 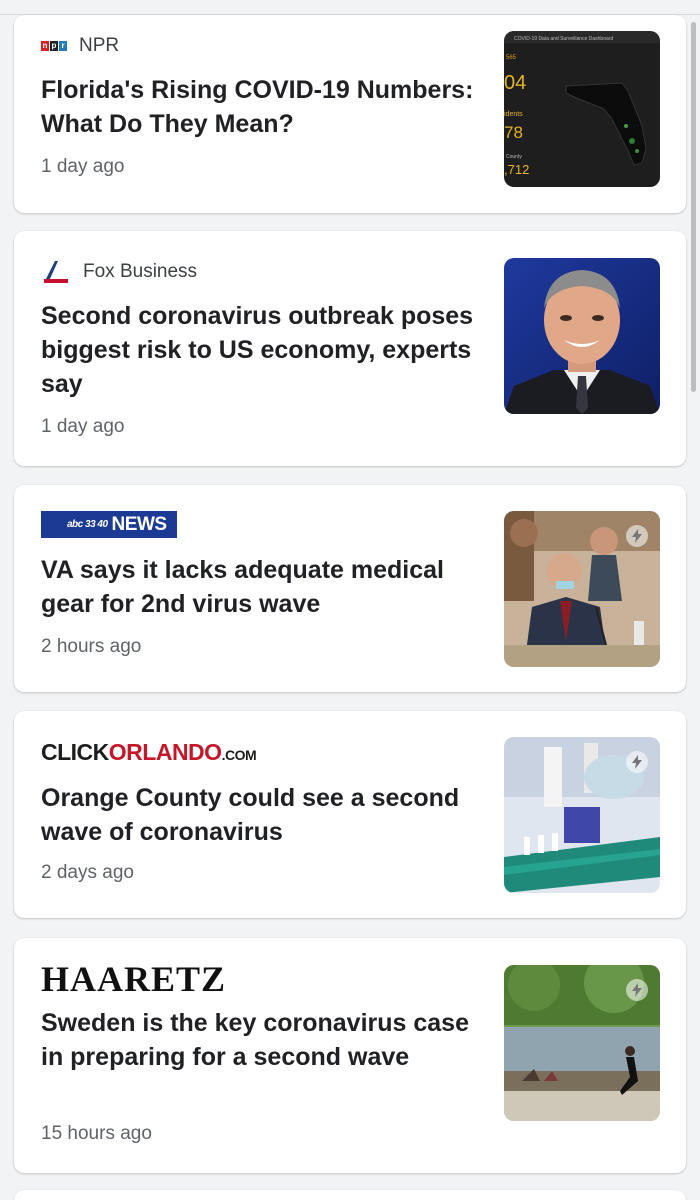 What do you see at coordinates (513, 132) in the screenshot?
I see `dashboard-stat-2: 78` at bounding box center [513, 132].